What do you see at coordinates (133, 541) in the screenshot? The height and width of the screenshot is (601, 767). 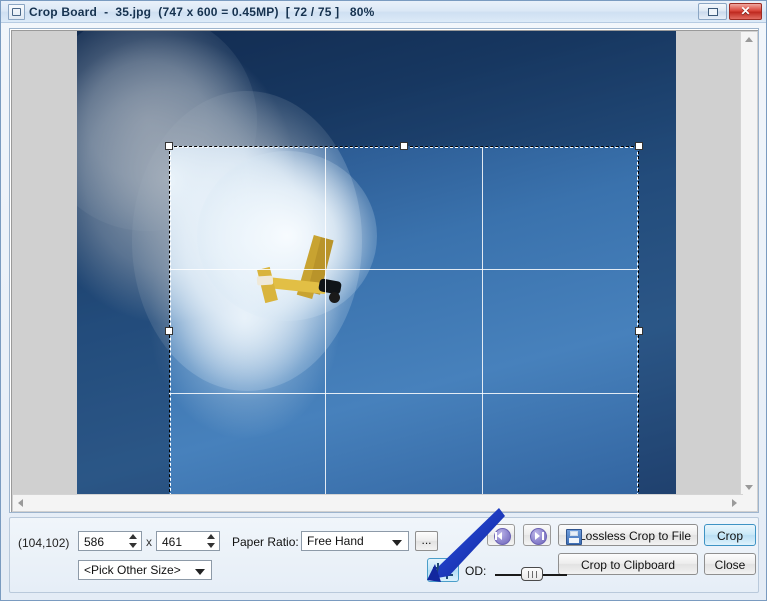 I see `width-spinner-buttons` at bounding box center [133, 541].